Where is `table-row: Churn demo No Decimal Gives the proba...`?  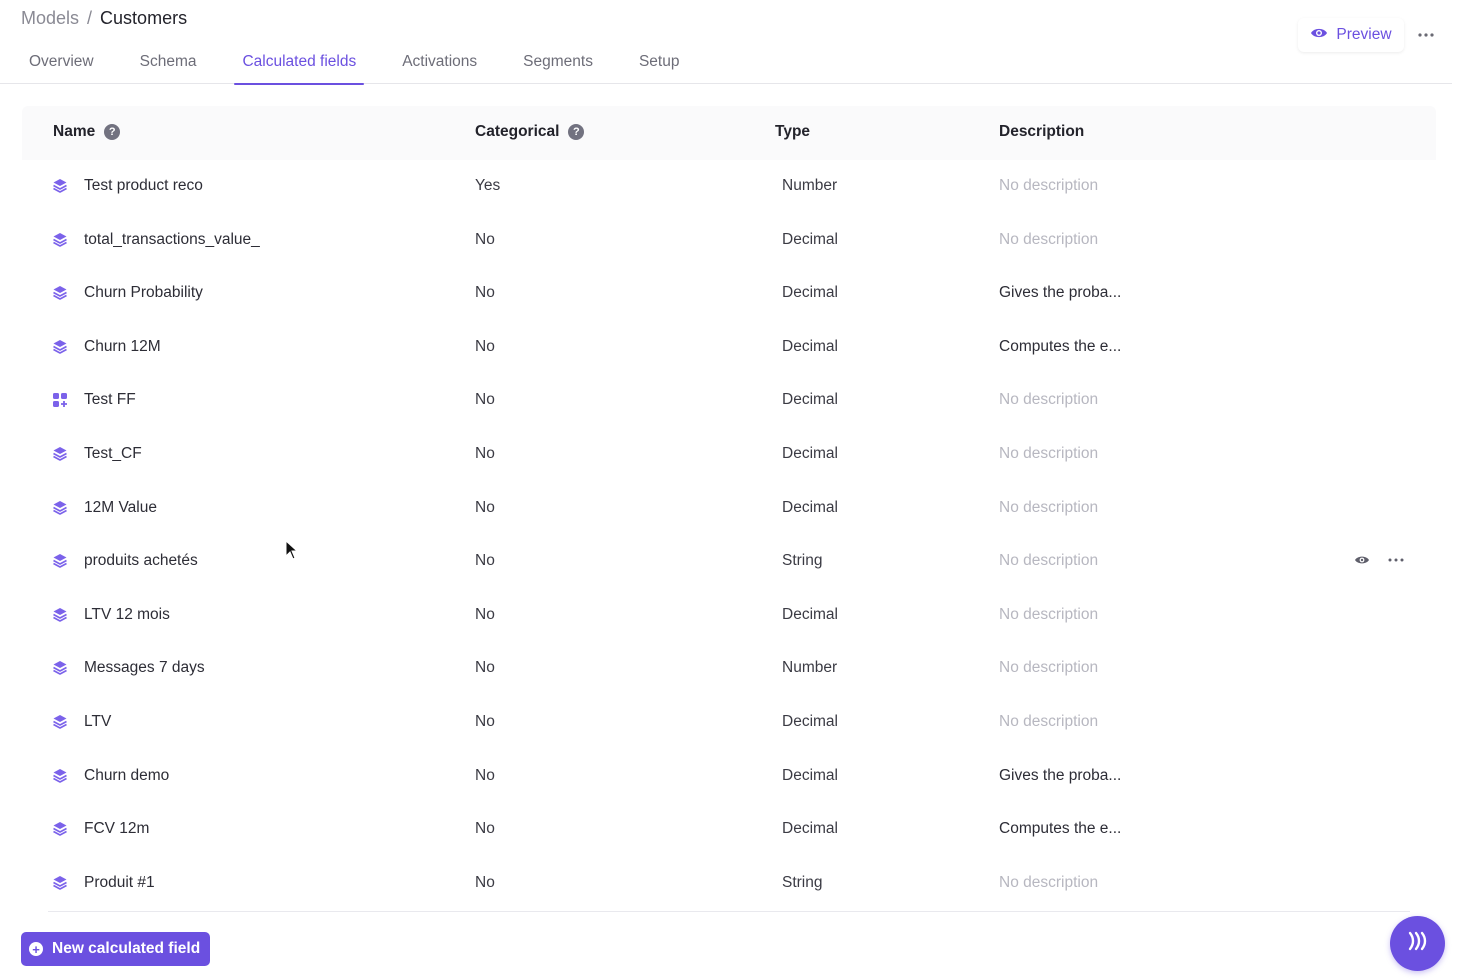
table-row: Churn demo No Decimal Gives the proba... is located at coordinates (729, 776).